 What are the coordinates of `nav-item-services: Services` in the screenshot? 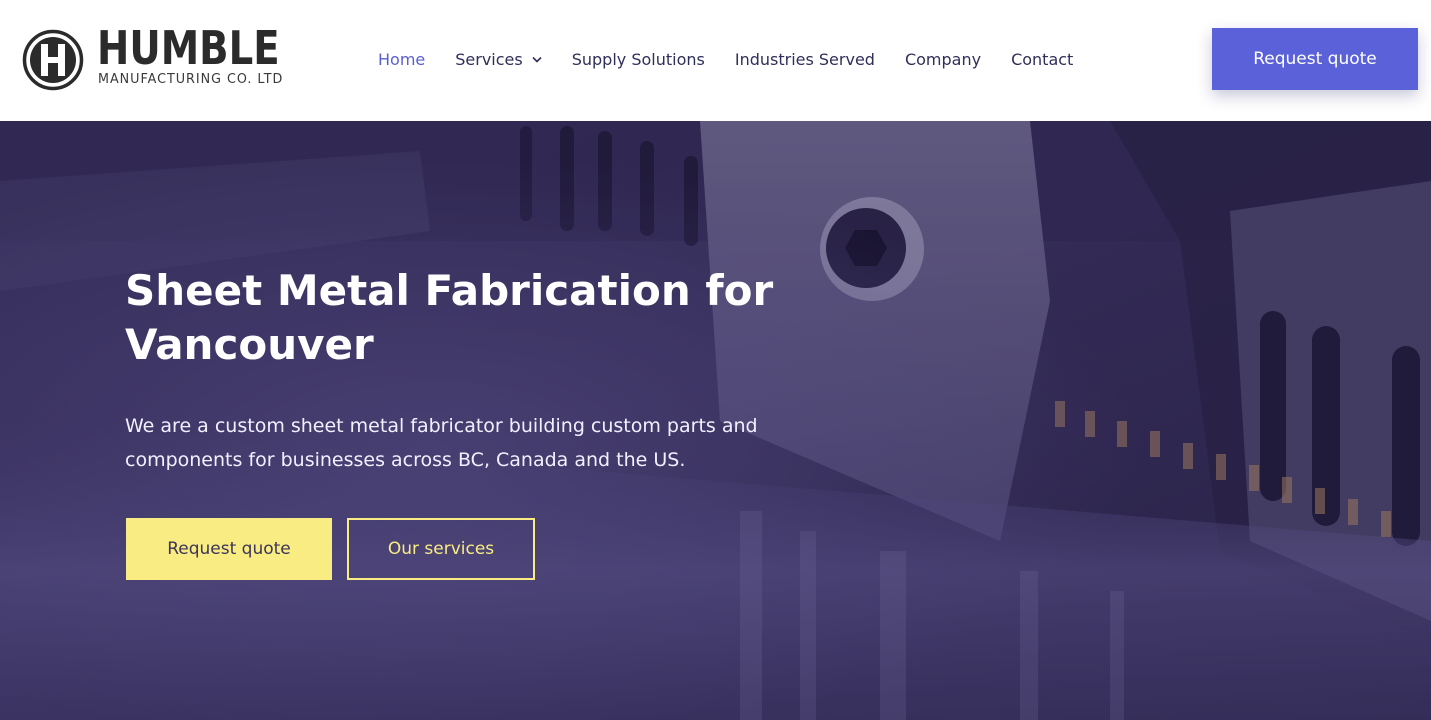 It's located at (498, 59).